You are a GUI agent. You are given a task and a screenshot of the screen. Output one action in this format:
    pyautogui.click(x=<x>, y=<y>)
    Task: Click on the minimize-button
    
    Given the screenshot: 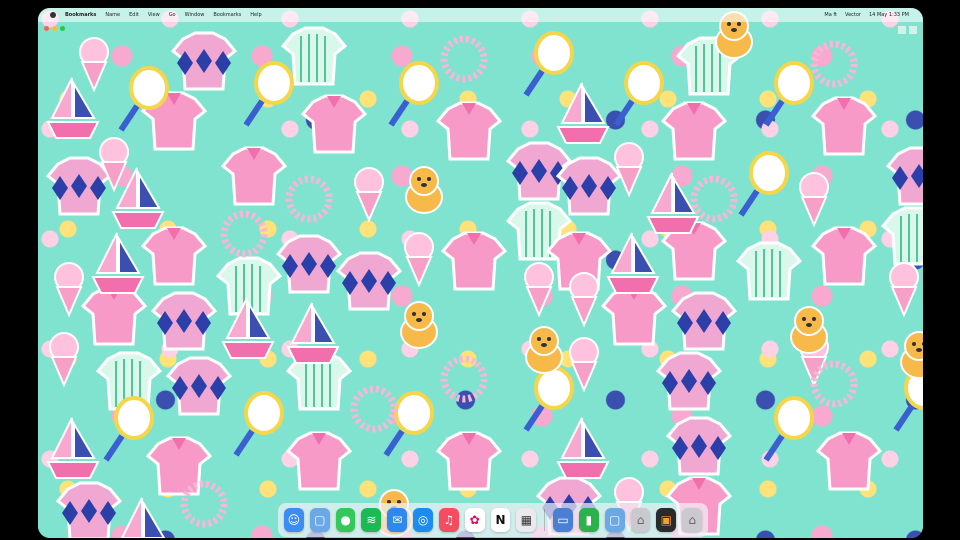 What is the action you would take?
    pyautogui.click(x=54, y=28)
    